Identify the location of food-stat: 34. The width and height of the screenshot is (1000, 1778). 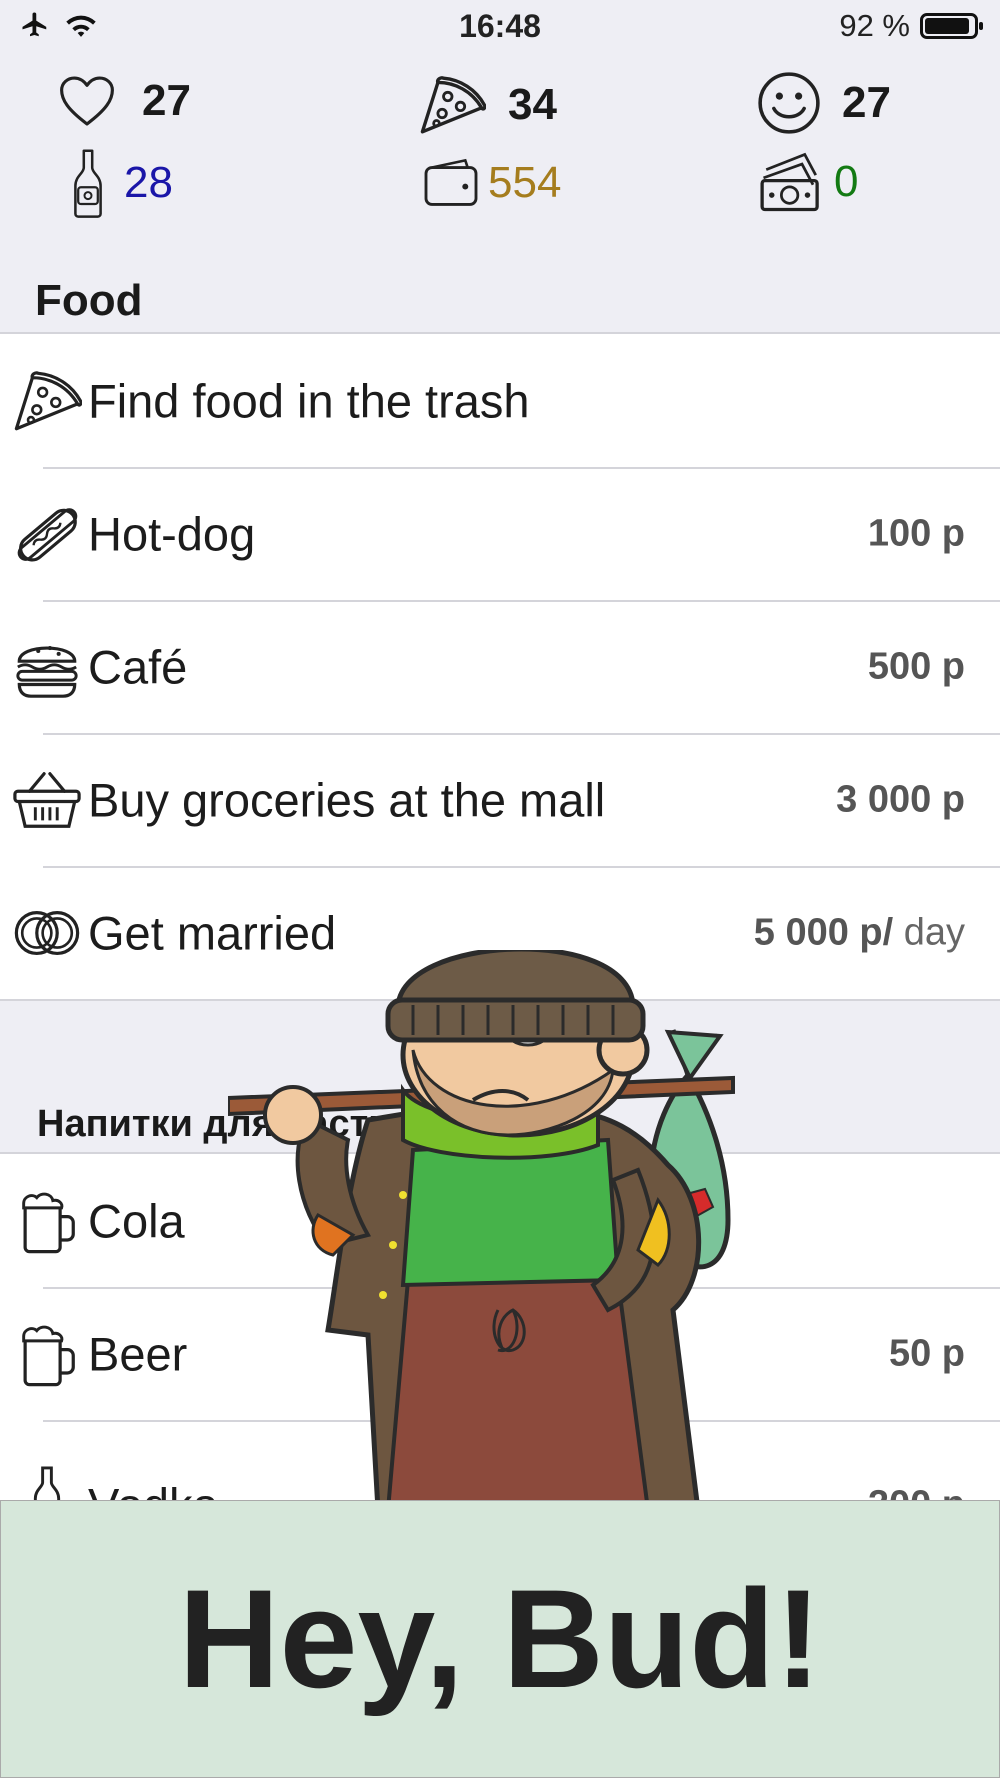
(487, 105).